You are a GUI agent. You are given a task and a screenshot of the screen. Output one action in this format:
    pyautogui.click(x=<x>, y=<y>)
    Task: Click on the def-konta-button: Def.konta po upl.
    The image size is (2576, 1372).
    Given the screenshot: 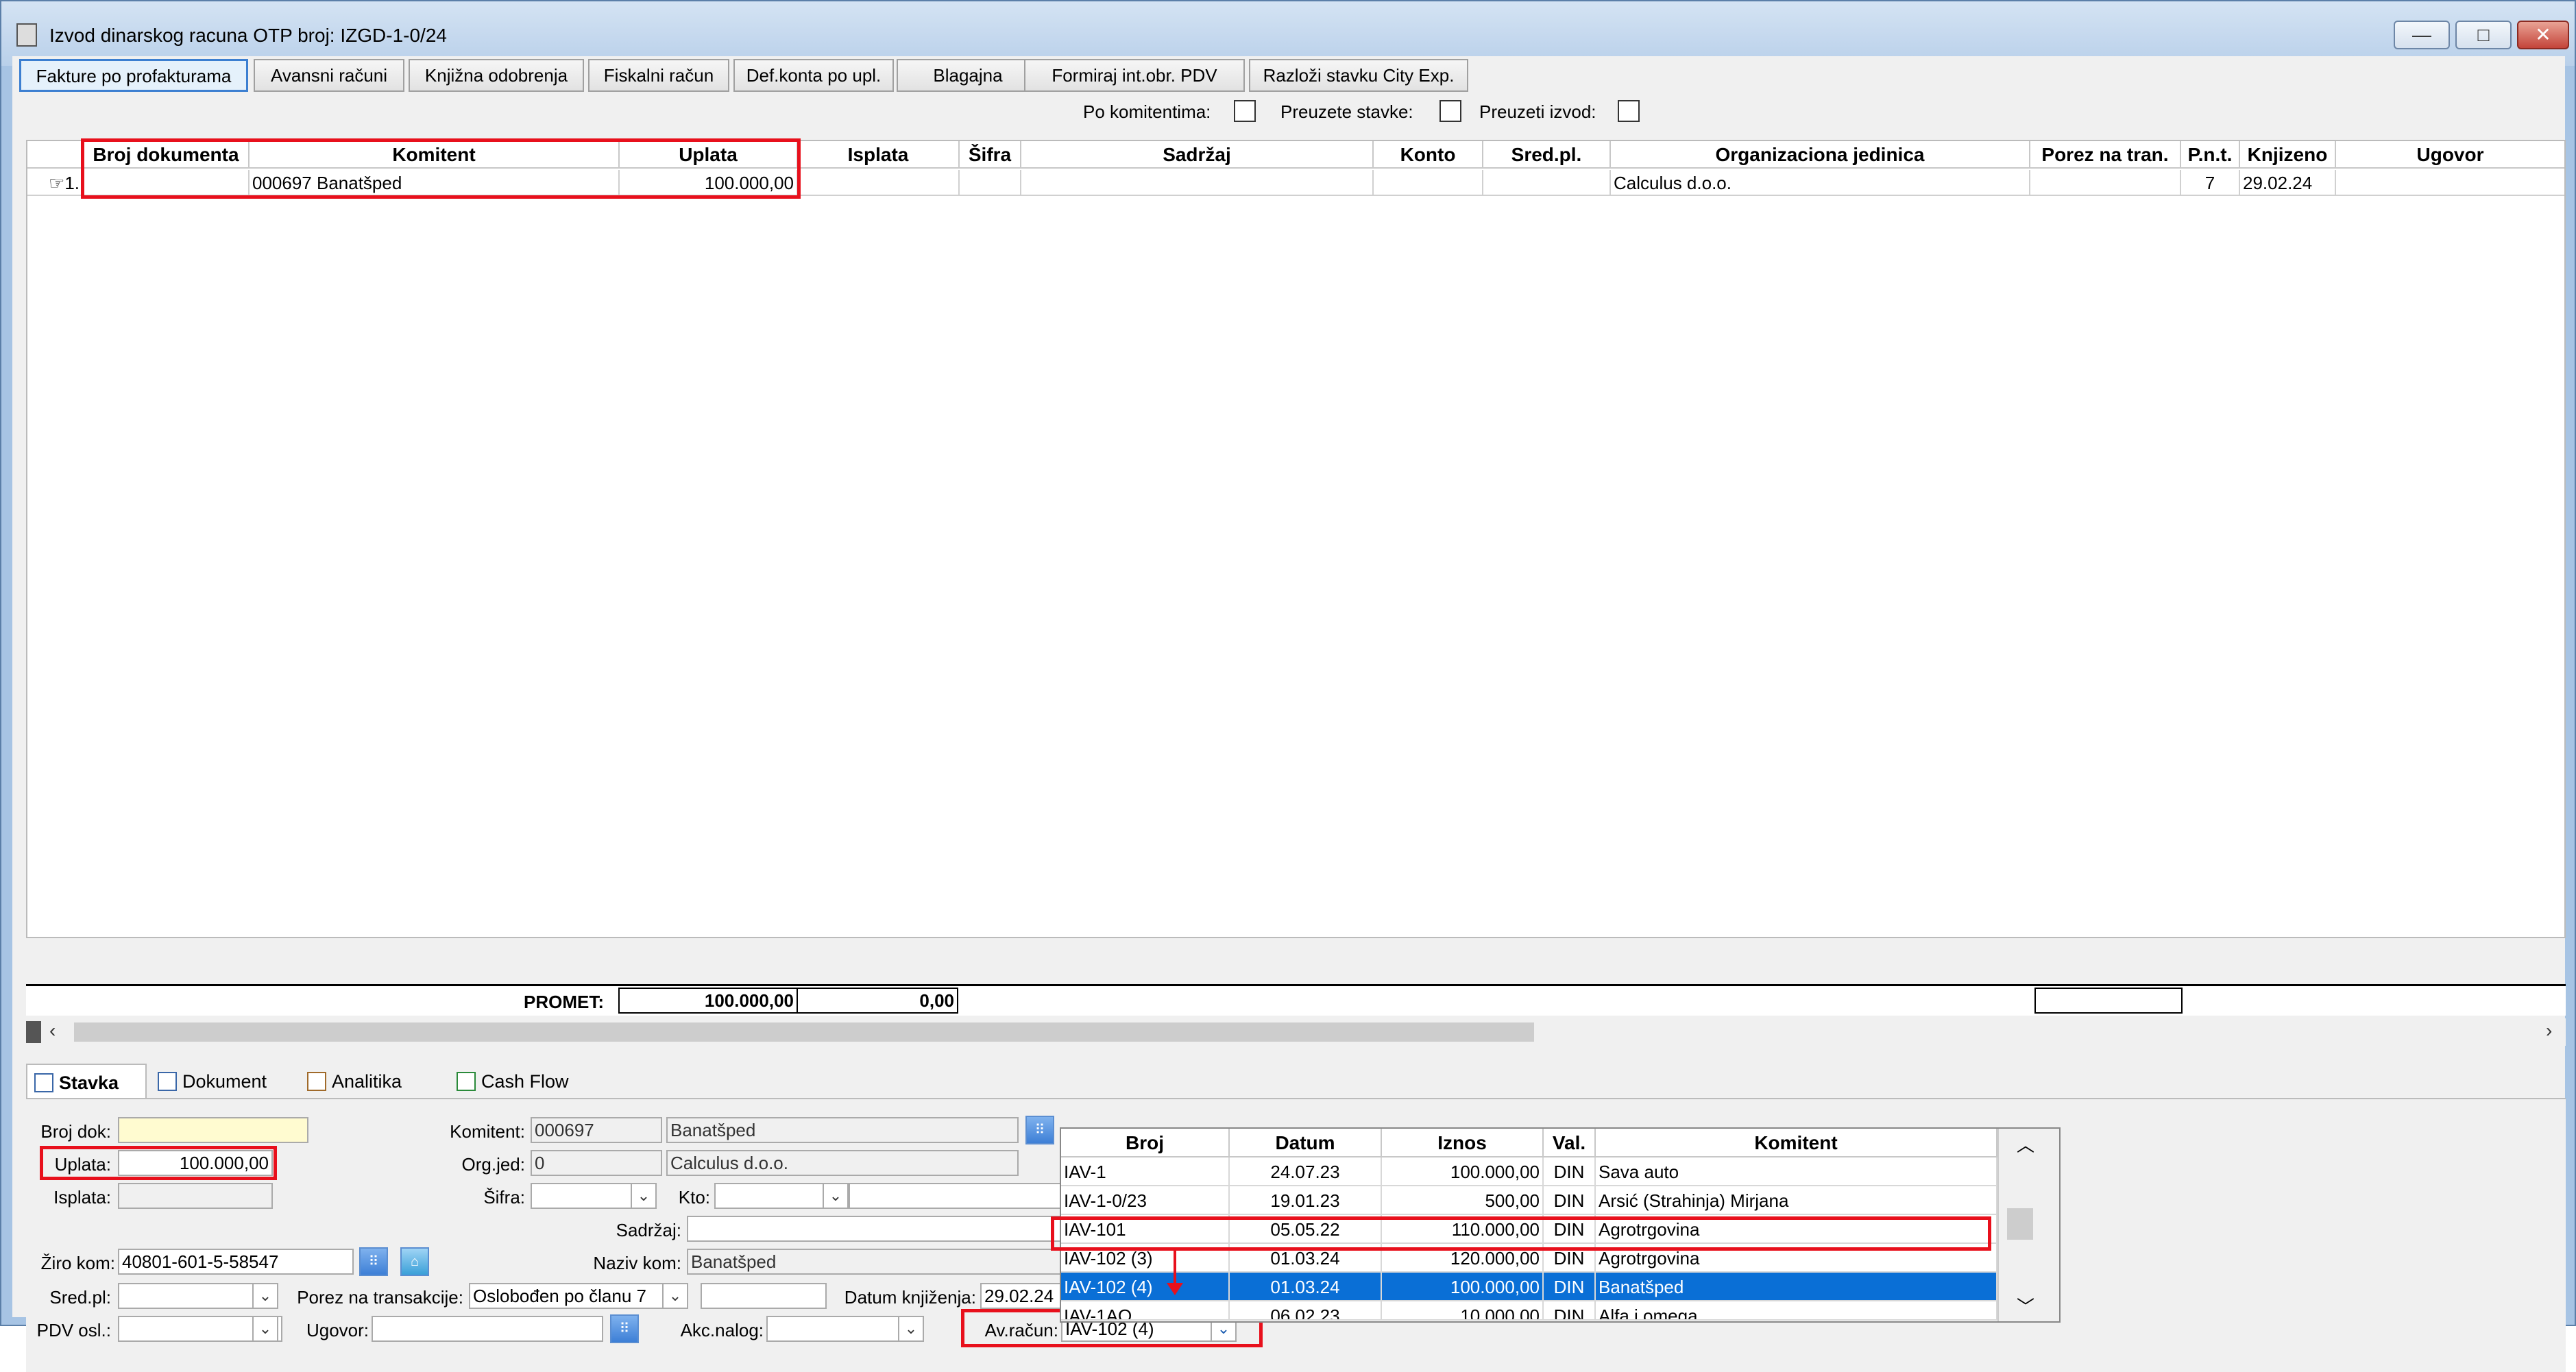 What is the action you would take?
    pyautogui.click(x=813, y=75)
    